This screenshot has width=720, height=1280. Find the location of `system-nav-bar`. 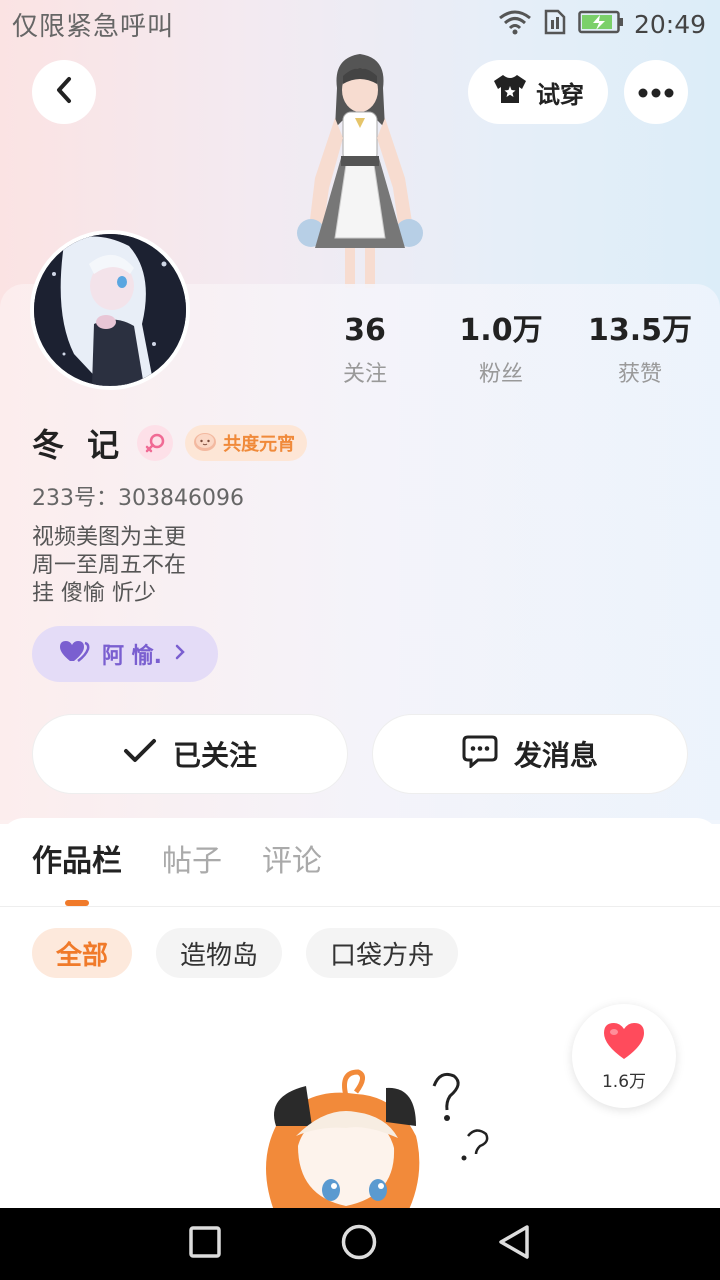

system-nav-bar is located at coordinates (360, 1244).